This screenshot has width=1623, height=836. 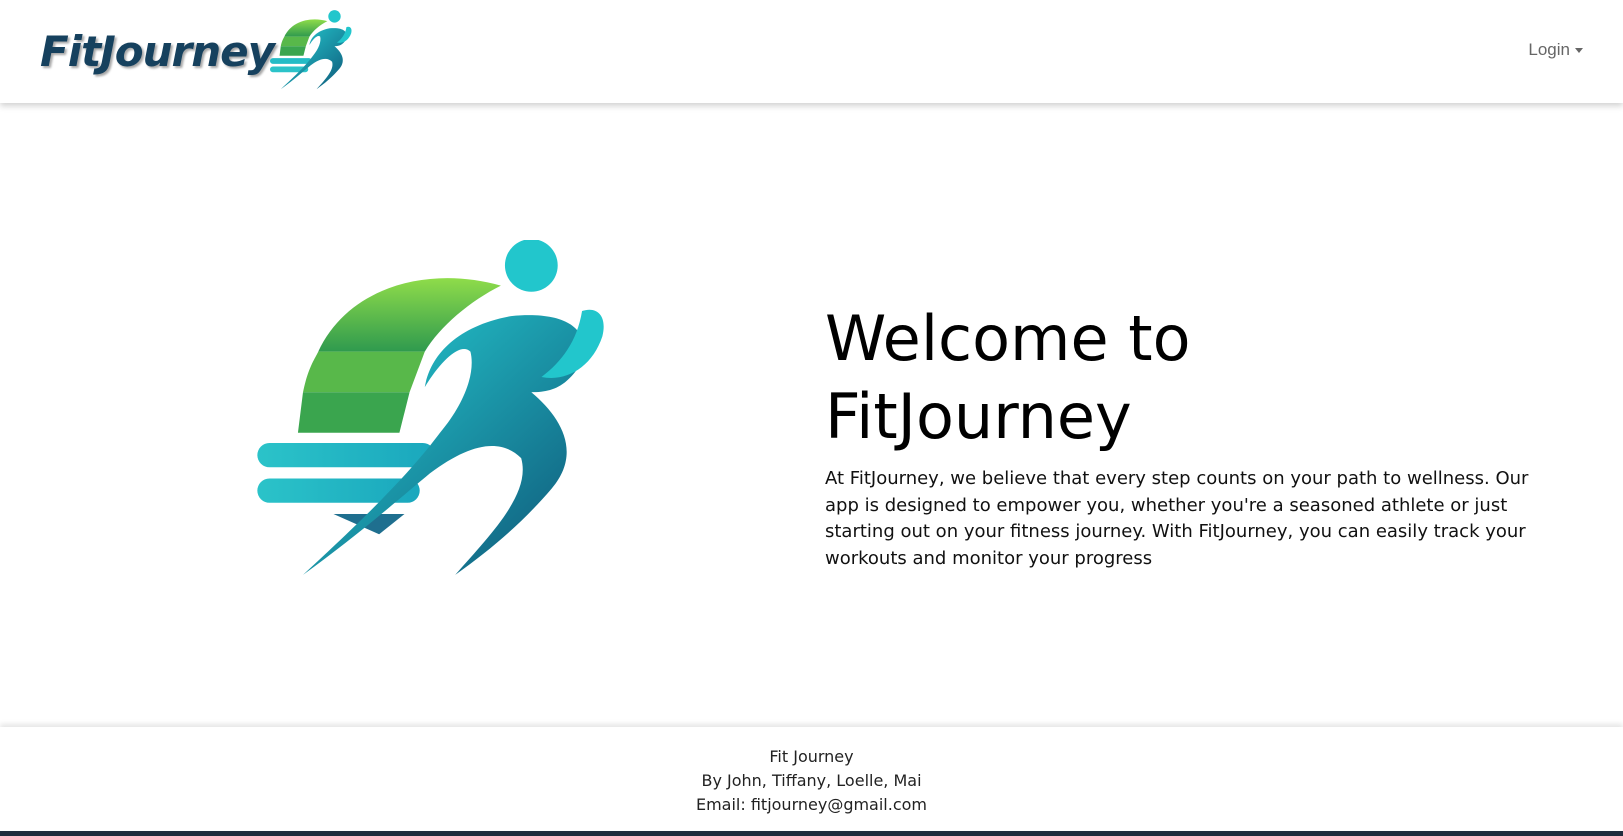 I want to click on footer-email: Email: fitjourney@gmail.com, so click(x=811, y=804).